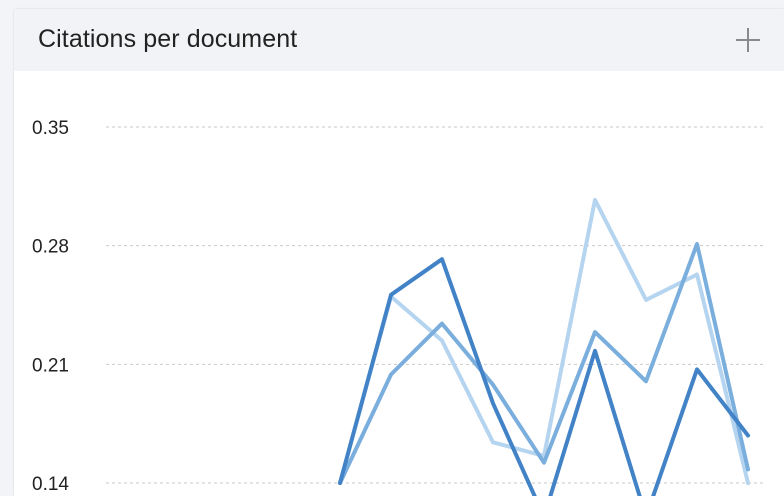  What do you see at coordinates (50, 484) in the screenshot?
I see `y-tick-label: 0.14` at bounding box center [50, 484].